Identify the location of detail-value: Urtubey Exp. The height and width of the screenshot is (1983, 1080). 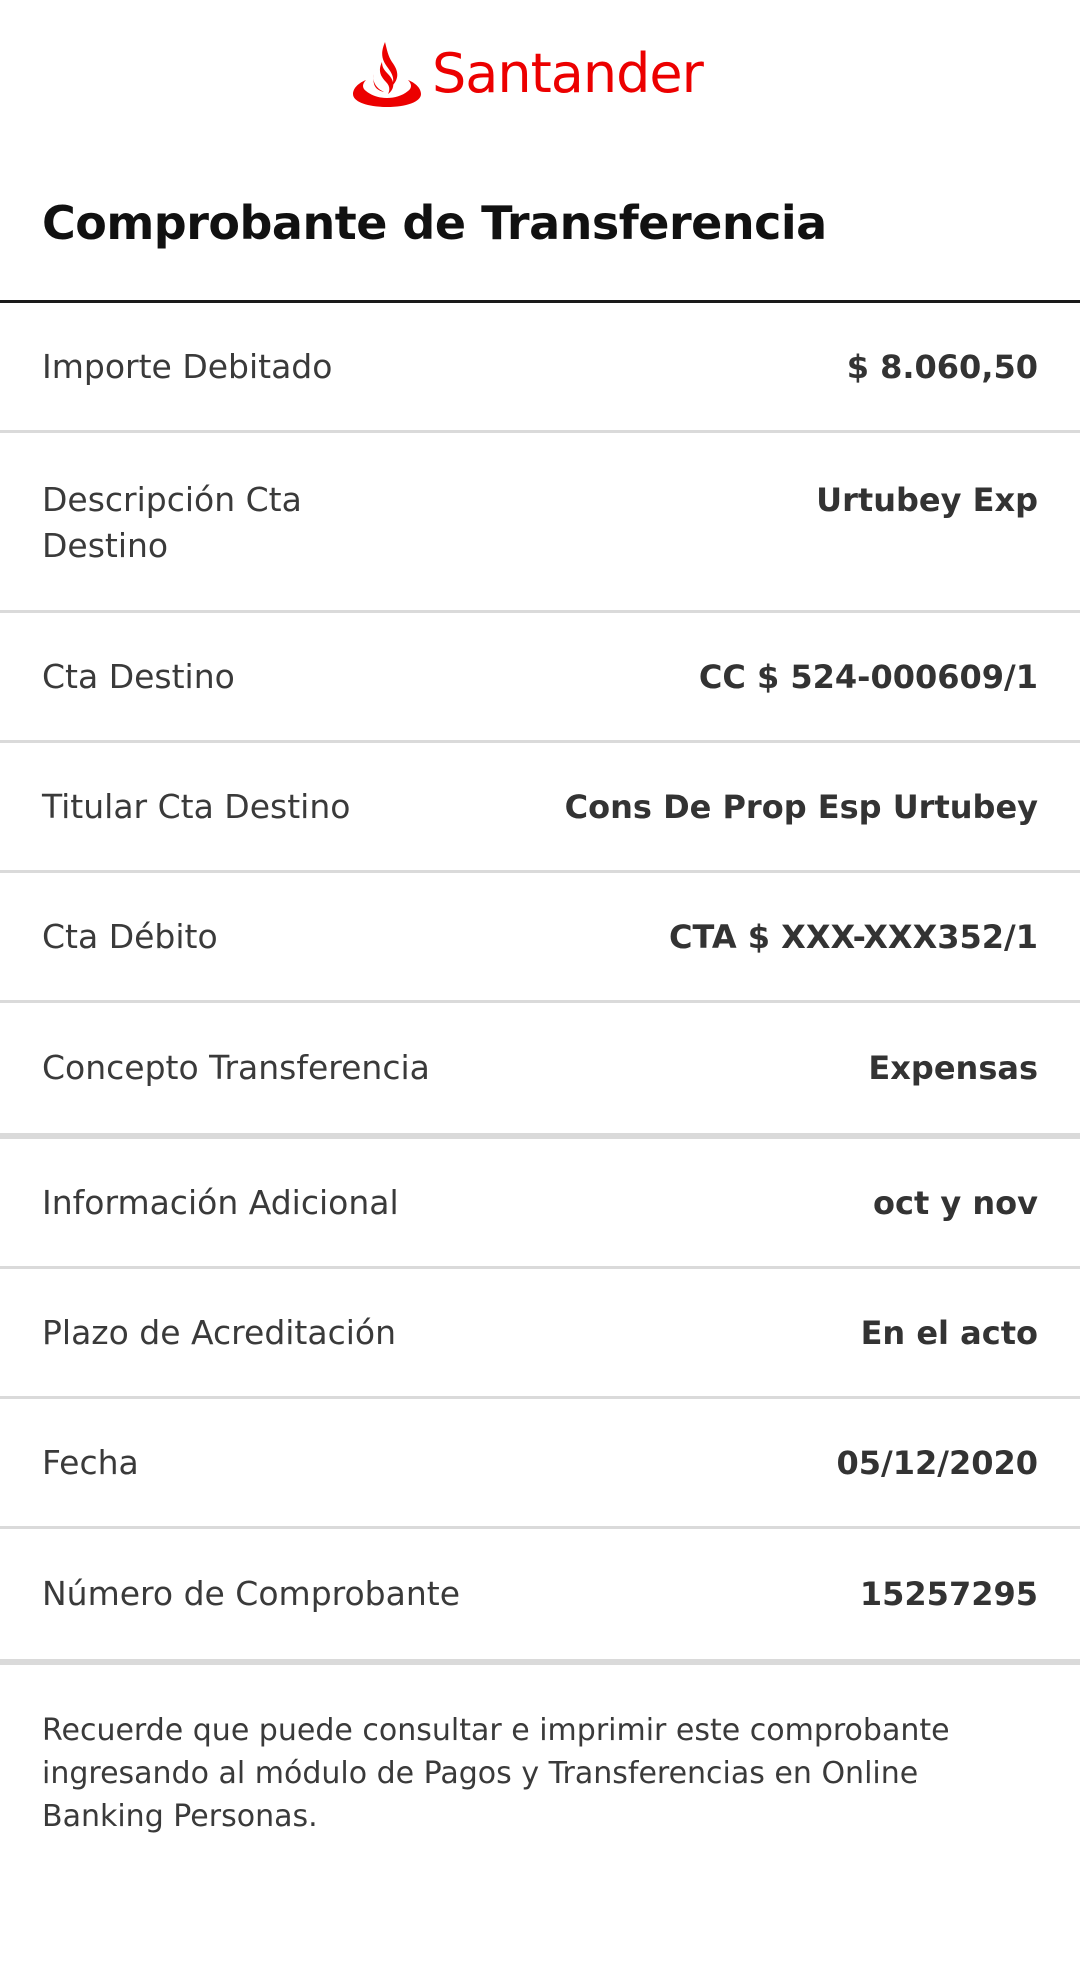
(927, 500).